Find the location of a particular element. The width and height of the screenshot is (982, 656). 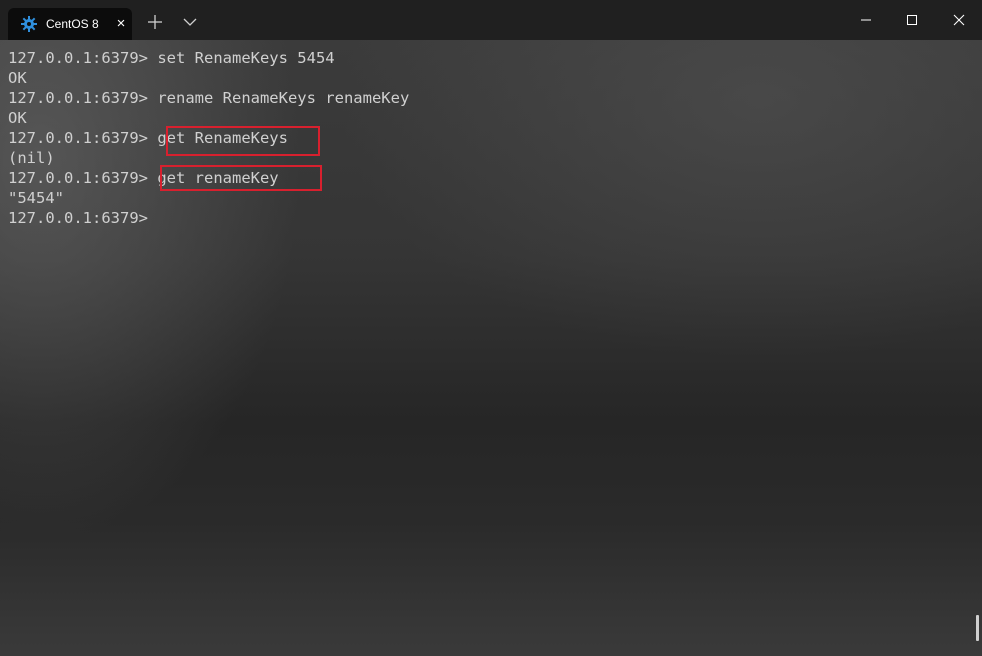

tab-title: CentOS 8 is located at coordinates (72, 24).